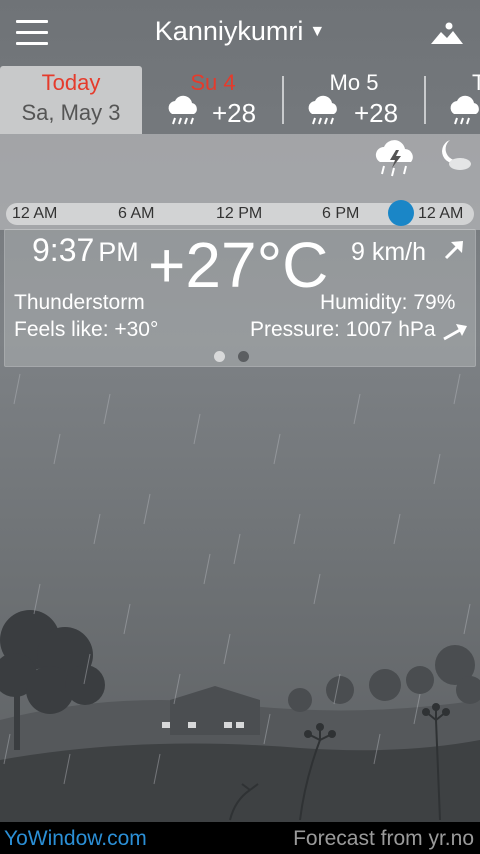 The image size is (480, 854). Describe the element at coordinates (354, 82) in the screenshot. I see `day-name: Mo 5` at that location.